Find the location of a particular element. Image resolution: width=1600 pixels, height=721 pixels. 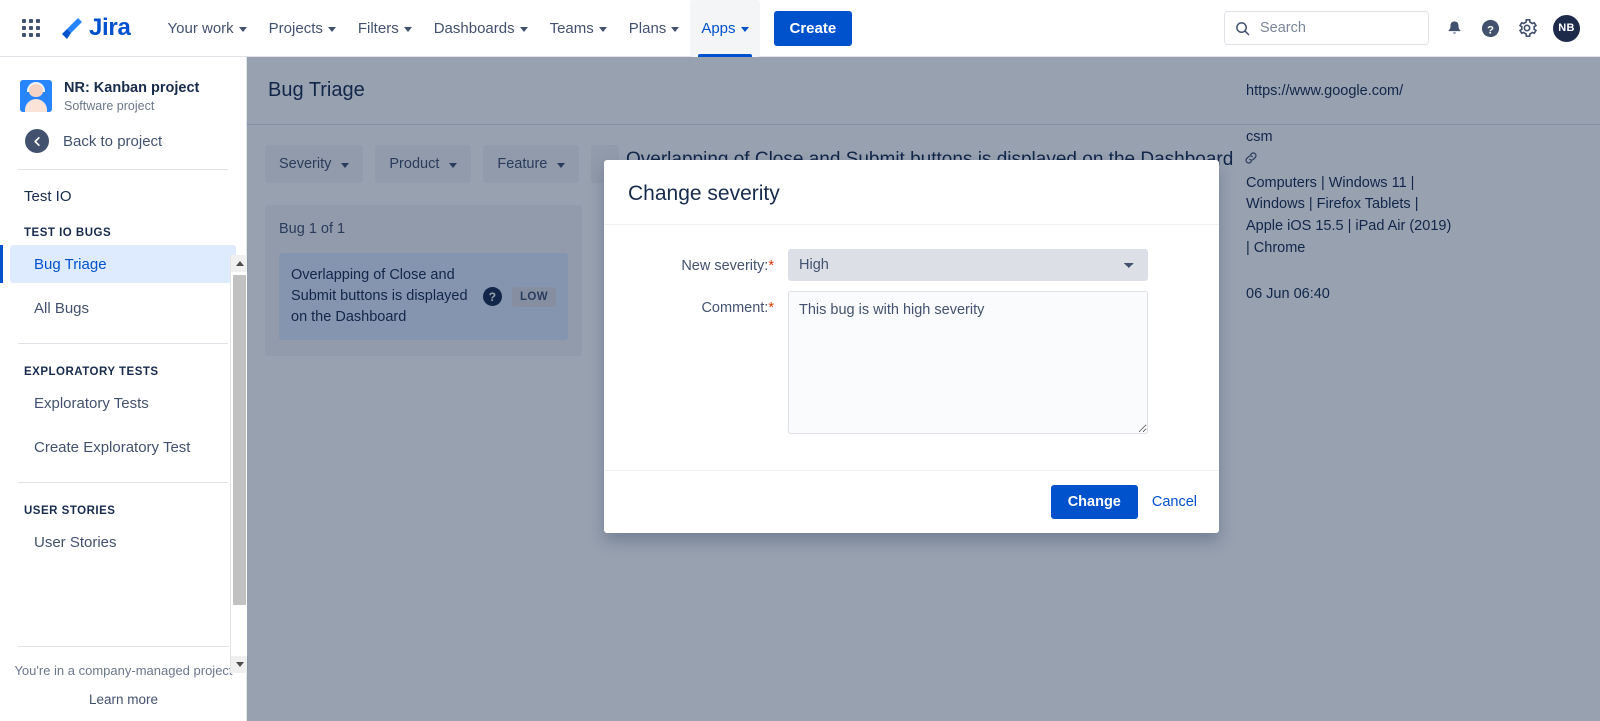

nav-item-apps: Apps is located at coordinates (725, 28).